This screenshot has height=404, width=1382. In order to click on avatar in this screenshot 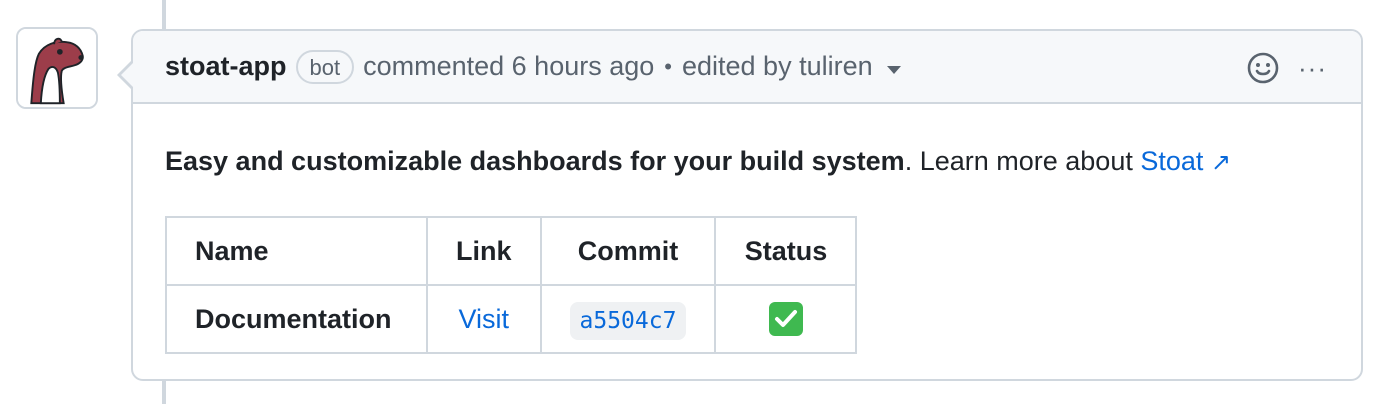, I will do `click(57, 68)`.